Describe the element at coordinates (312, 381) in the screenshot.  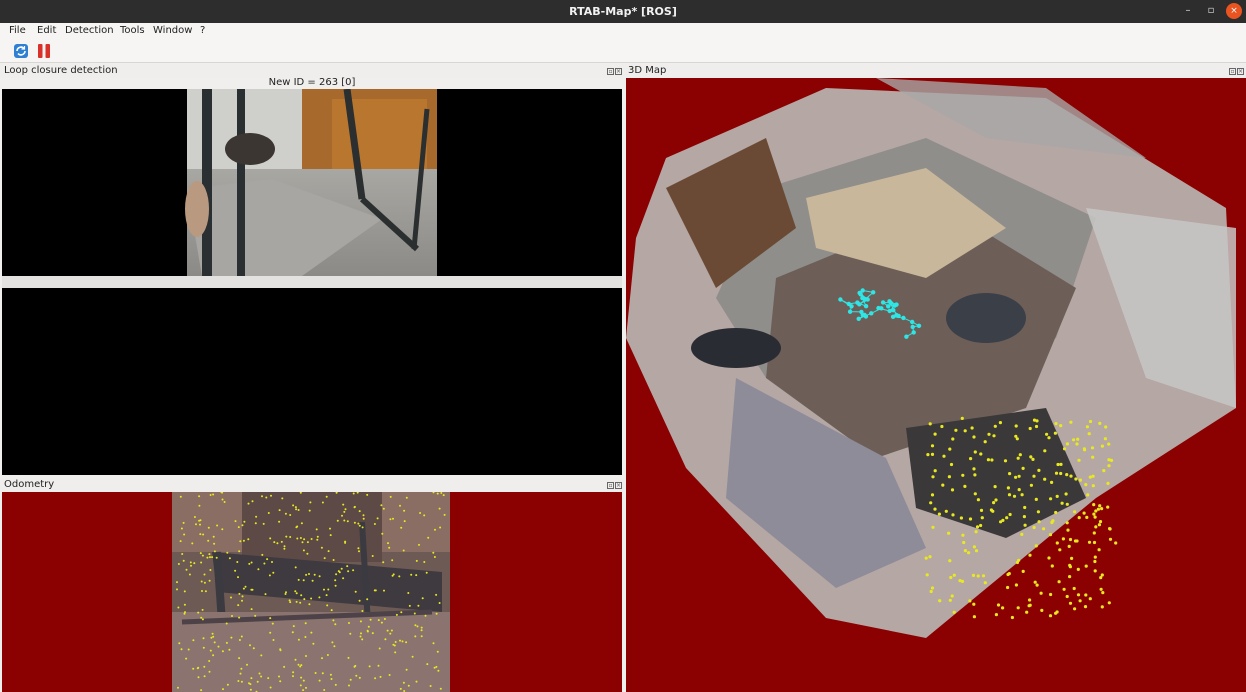
I see `loop-closure-match-panel` at that location.